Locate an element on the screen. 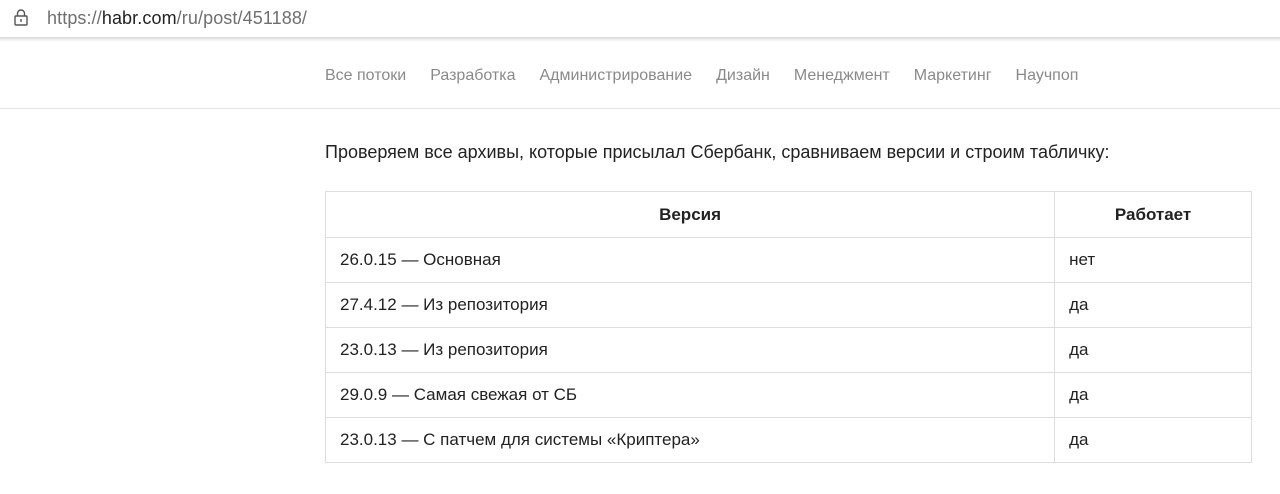 The image size is (1280, 494). nav-item-all-streams: Все потоки is located at coordinates (365, 76).